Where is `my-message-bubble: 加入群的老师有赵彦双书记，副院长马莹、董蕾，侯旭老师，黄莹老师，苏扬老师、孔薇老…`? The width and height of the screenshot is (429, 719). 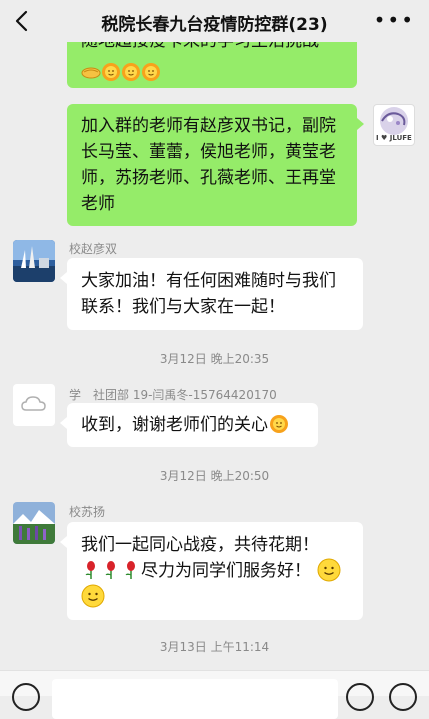
my-message-bubble: 加入群的老师有赵彦双书记，副院长马莹、董蕾，侯旭老师，黄莹老师，苏扬老师、孔薇老… is located at coordinates (215, 165).